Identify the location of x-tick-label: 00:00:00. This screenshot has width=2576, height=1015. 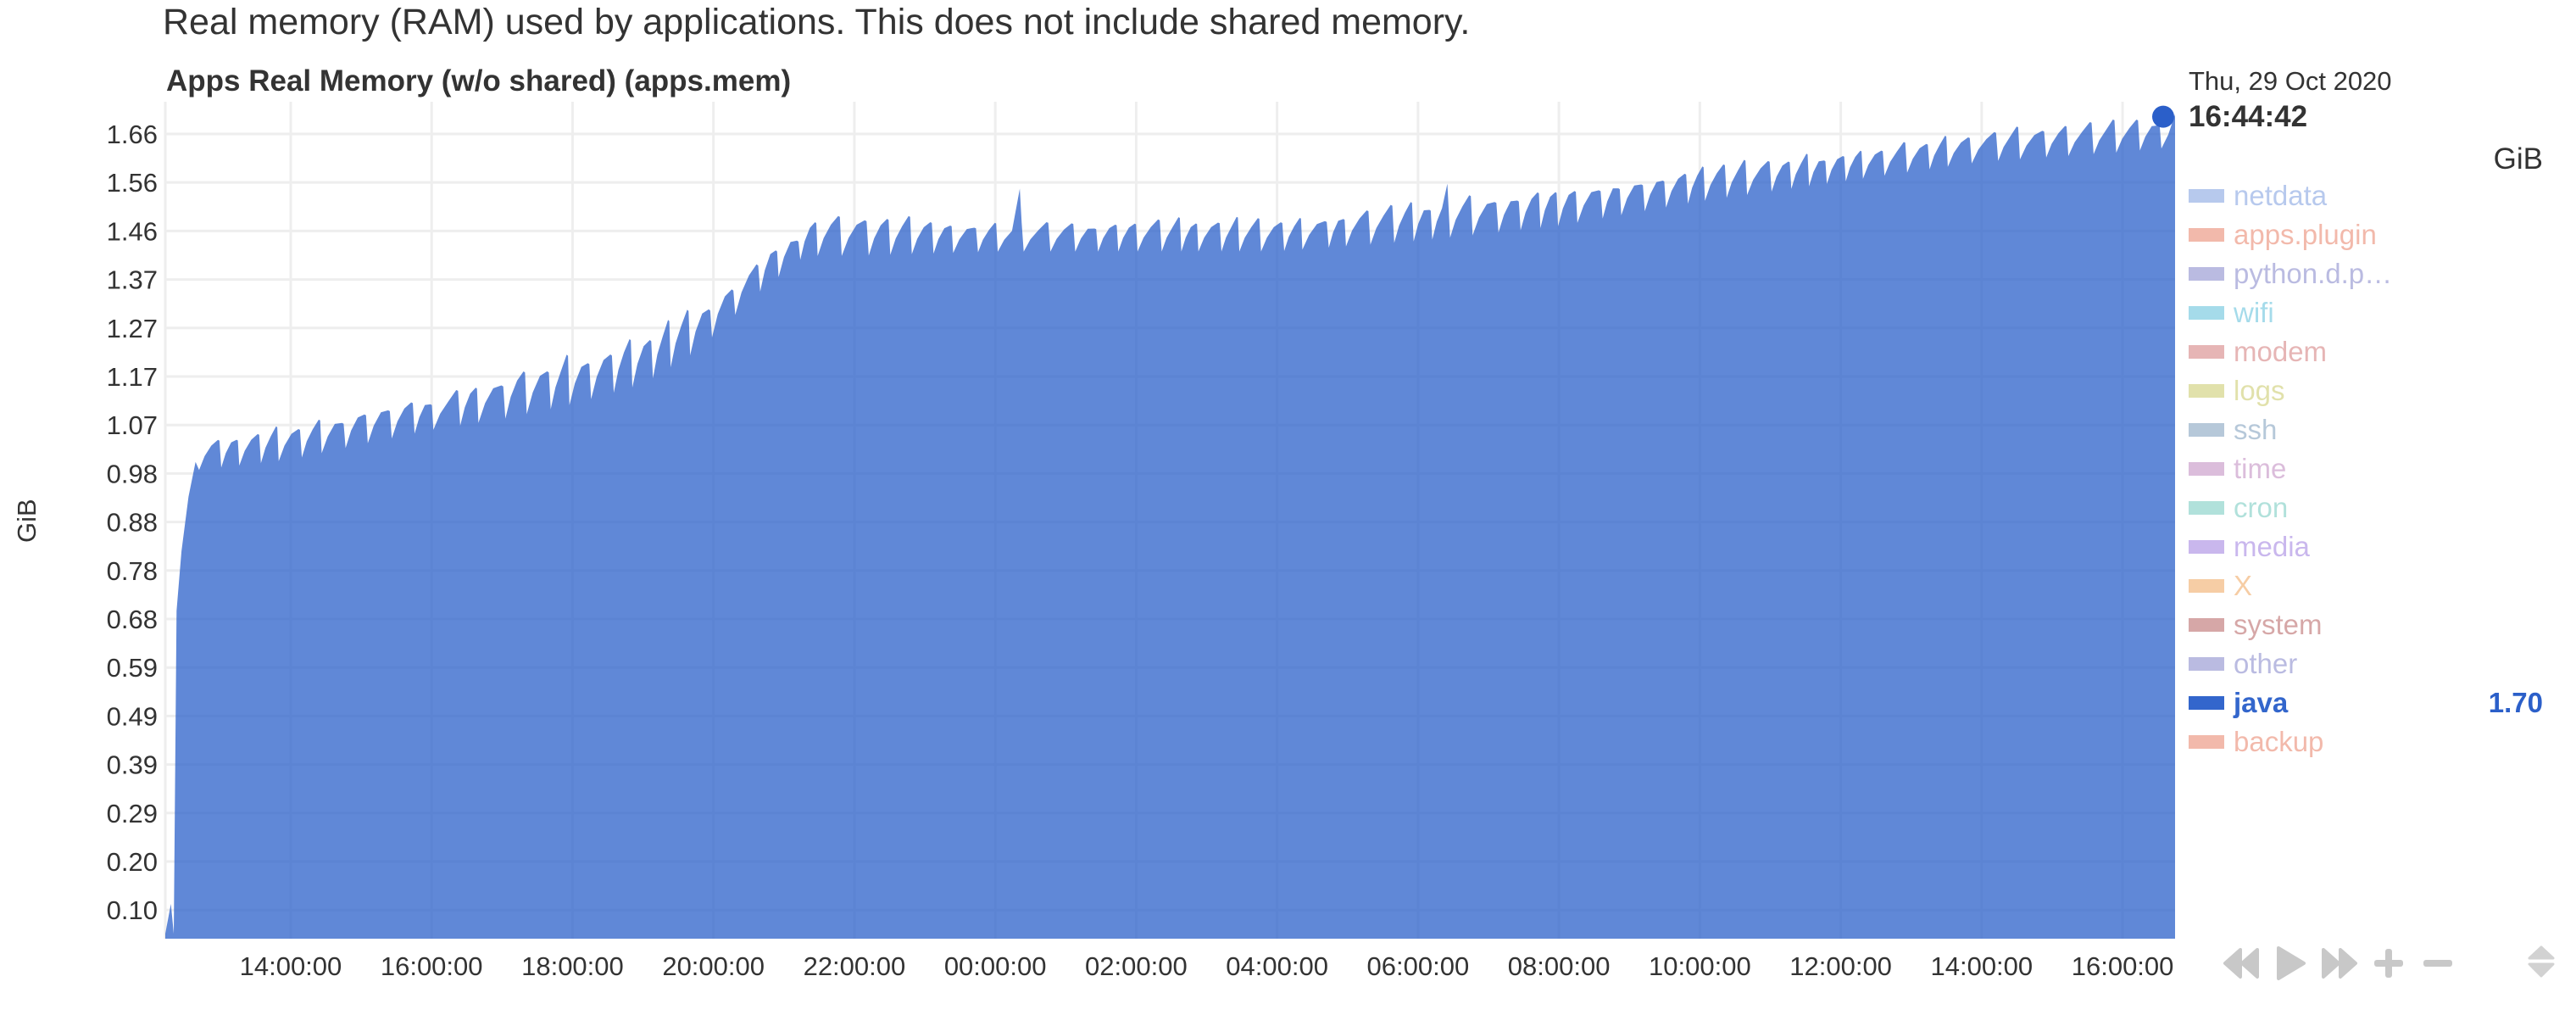
(995, 966).